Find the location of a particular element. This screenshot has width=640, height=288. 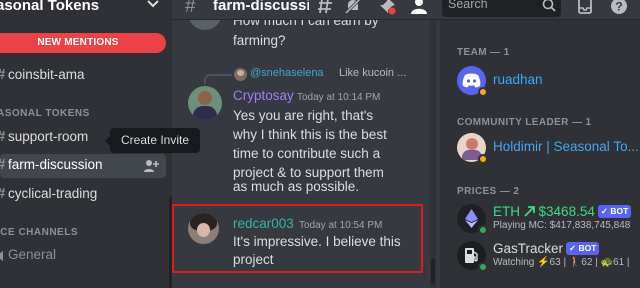

reply-username: @snehaselena is located at coordinates (287, 73).